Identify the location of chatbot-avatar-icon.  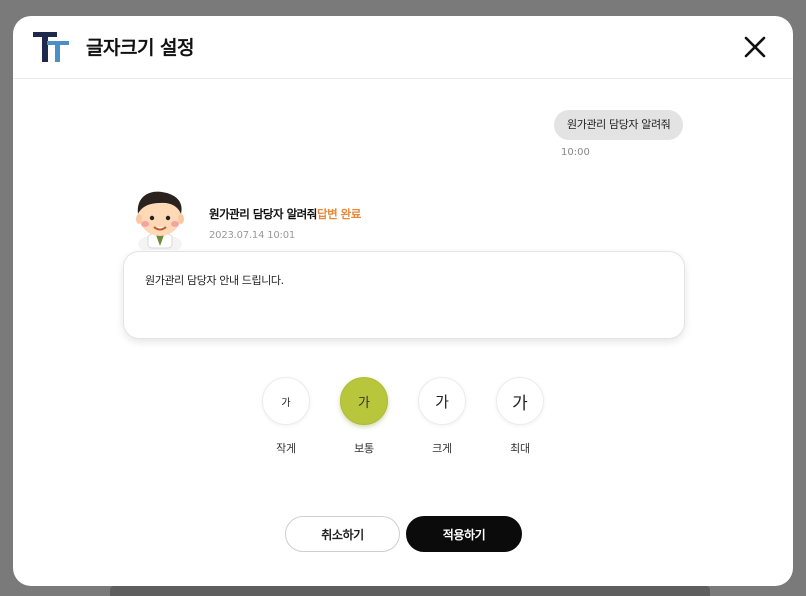
(160, 220).